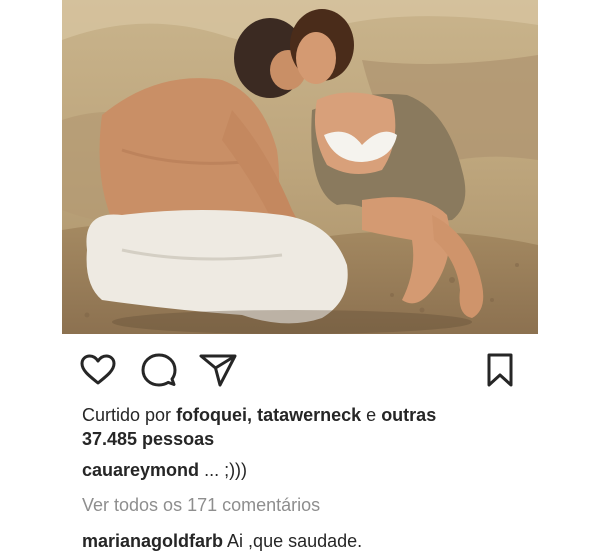 The image size is (600, 559). Describe the element at coordinates (295, 541) in the screenshot. I see `comment-text: Ai ,que saudade.` at that location.